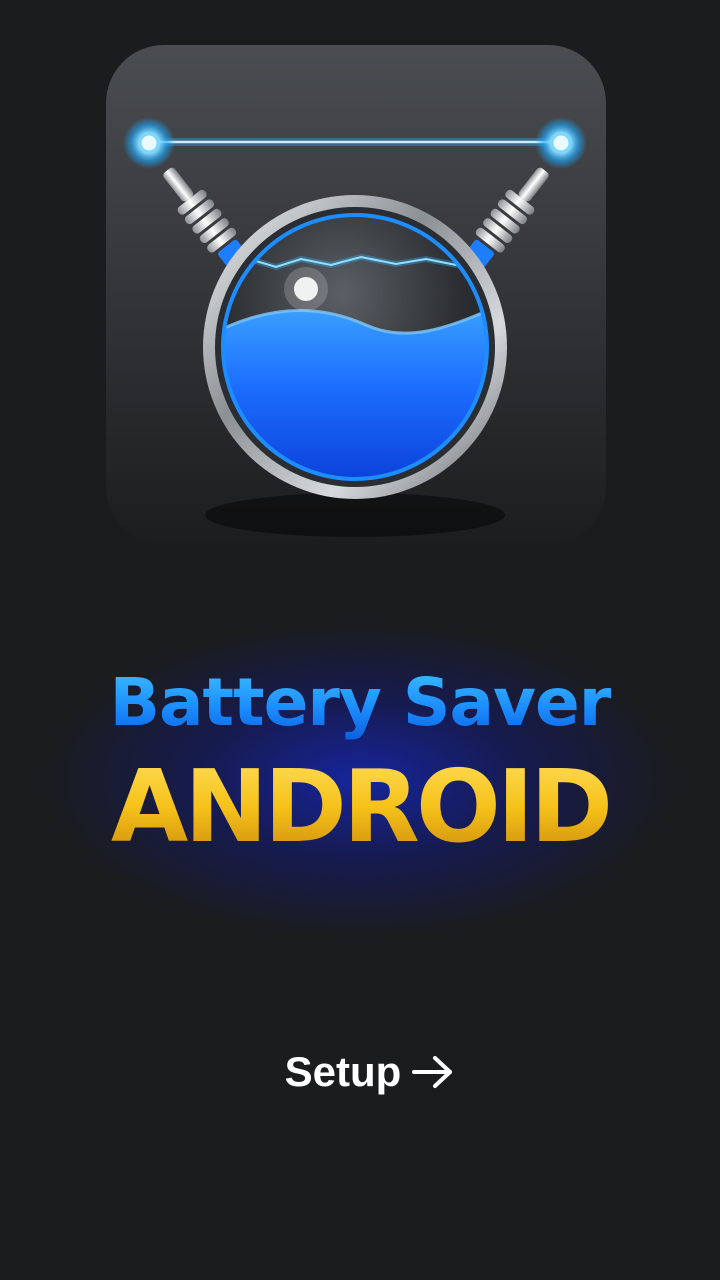 The height and width of the screenshot is (1280, 720). I want to click on arrow-right-icon, so click(433, 1072).